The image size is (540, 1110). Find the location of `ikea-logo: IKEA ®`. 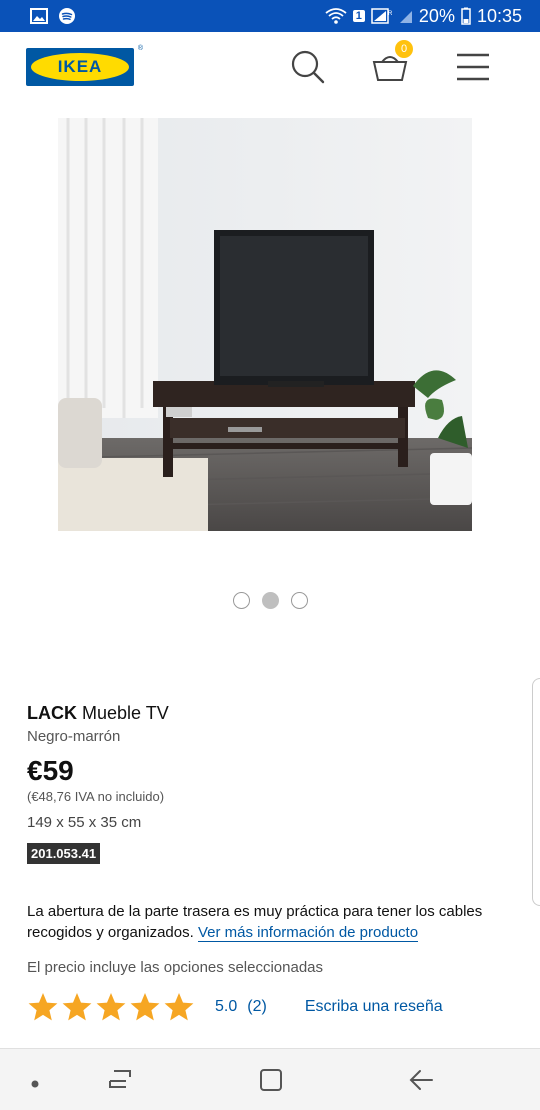

ikea-logo: IKEA ® is located at coordinates (84, 65).